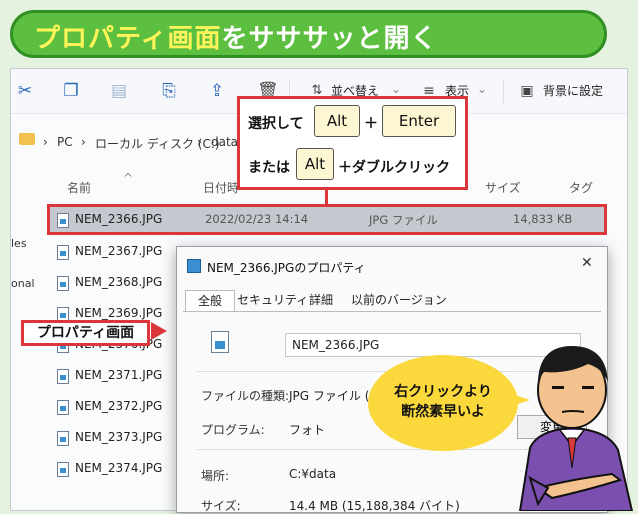  Describe the element at coordinates (224, 142) in the screenshot. I see `breadcrumb-folder: data` at that location.